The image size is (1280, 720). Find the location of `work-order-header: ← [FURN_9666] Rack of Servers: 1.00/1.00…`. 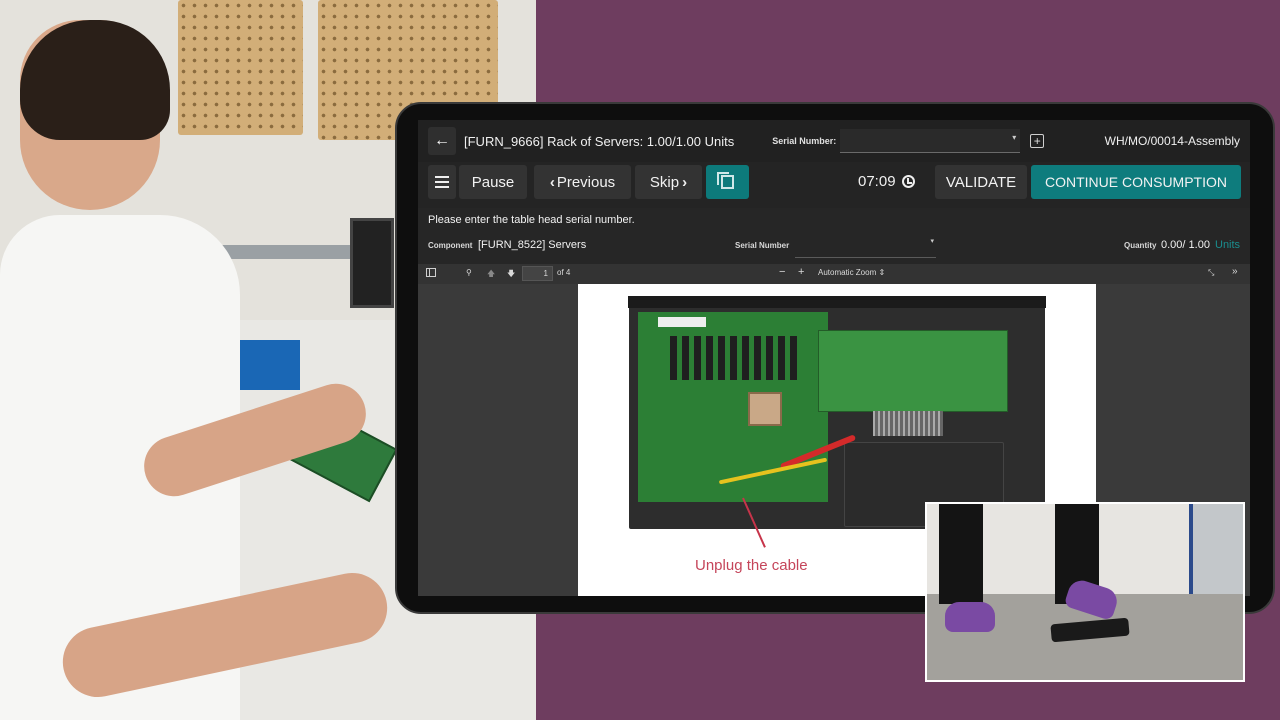

work-order-header: ← [FURN_9666] Rack of Servers: 1.00/1.00… is located at coordinates (834, 141).